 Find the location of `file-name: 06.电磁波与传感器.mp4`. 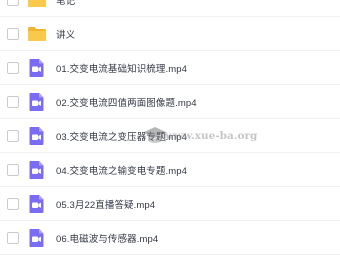

file-name: 06.电磁波与传感器.mp4 is located at coordinates (107, 238).